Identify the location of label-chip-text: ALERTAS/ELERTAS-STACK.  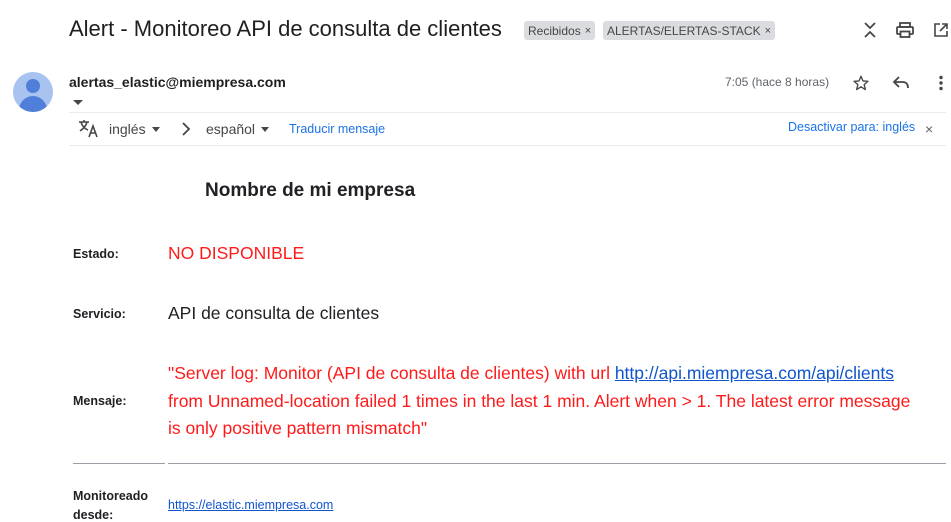
(684, 30).